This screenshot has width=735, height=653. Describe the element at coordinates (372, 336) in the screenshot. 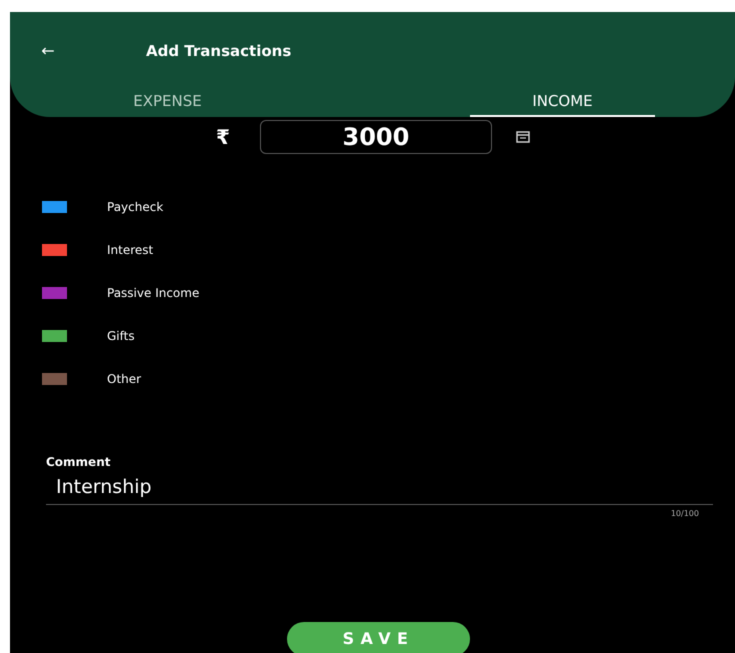

I see `category-item: Gifts` at that location.